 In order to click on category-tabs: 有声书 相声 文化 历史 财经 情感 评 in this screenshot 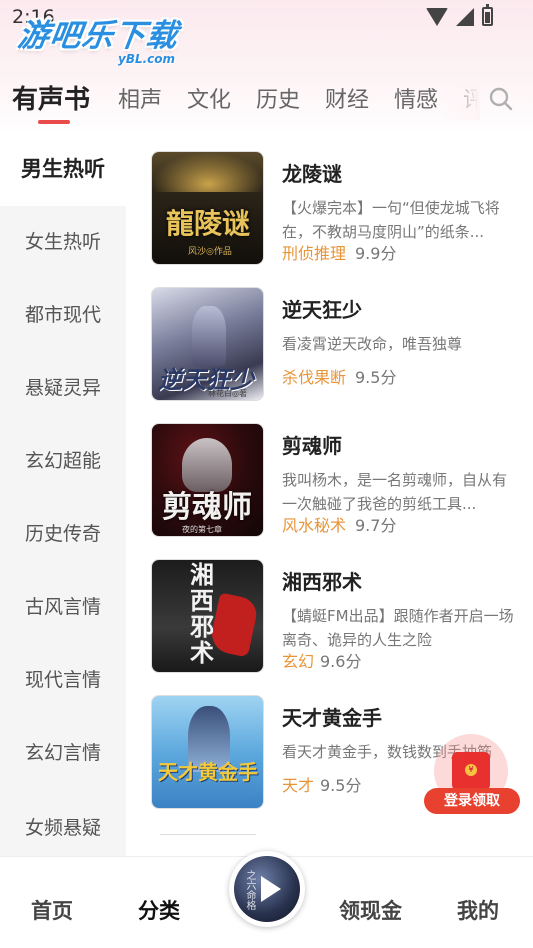, I will do `click(266, 100)`.